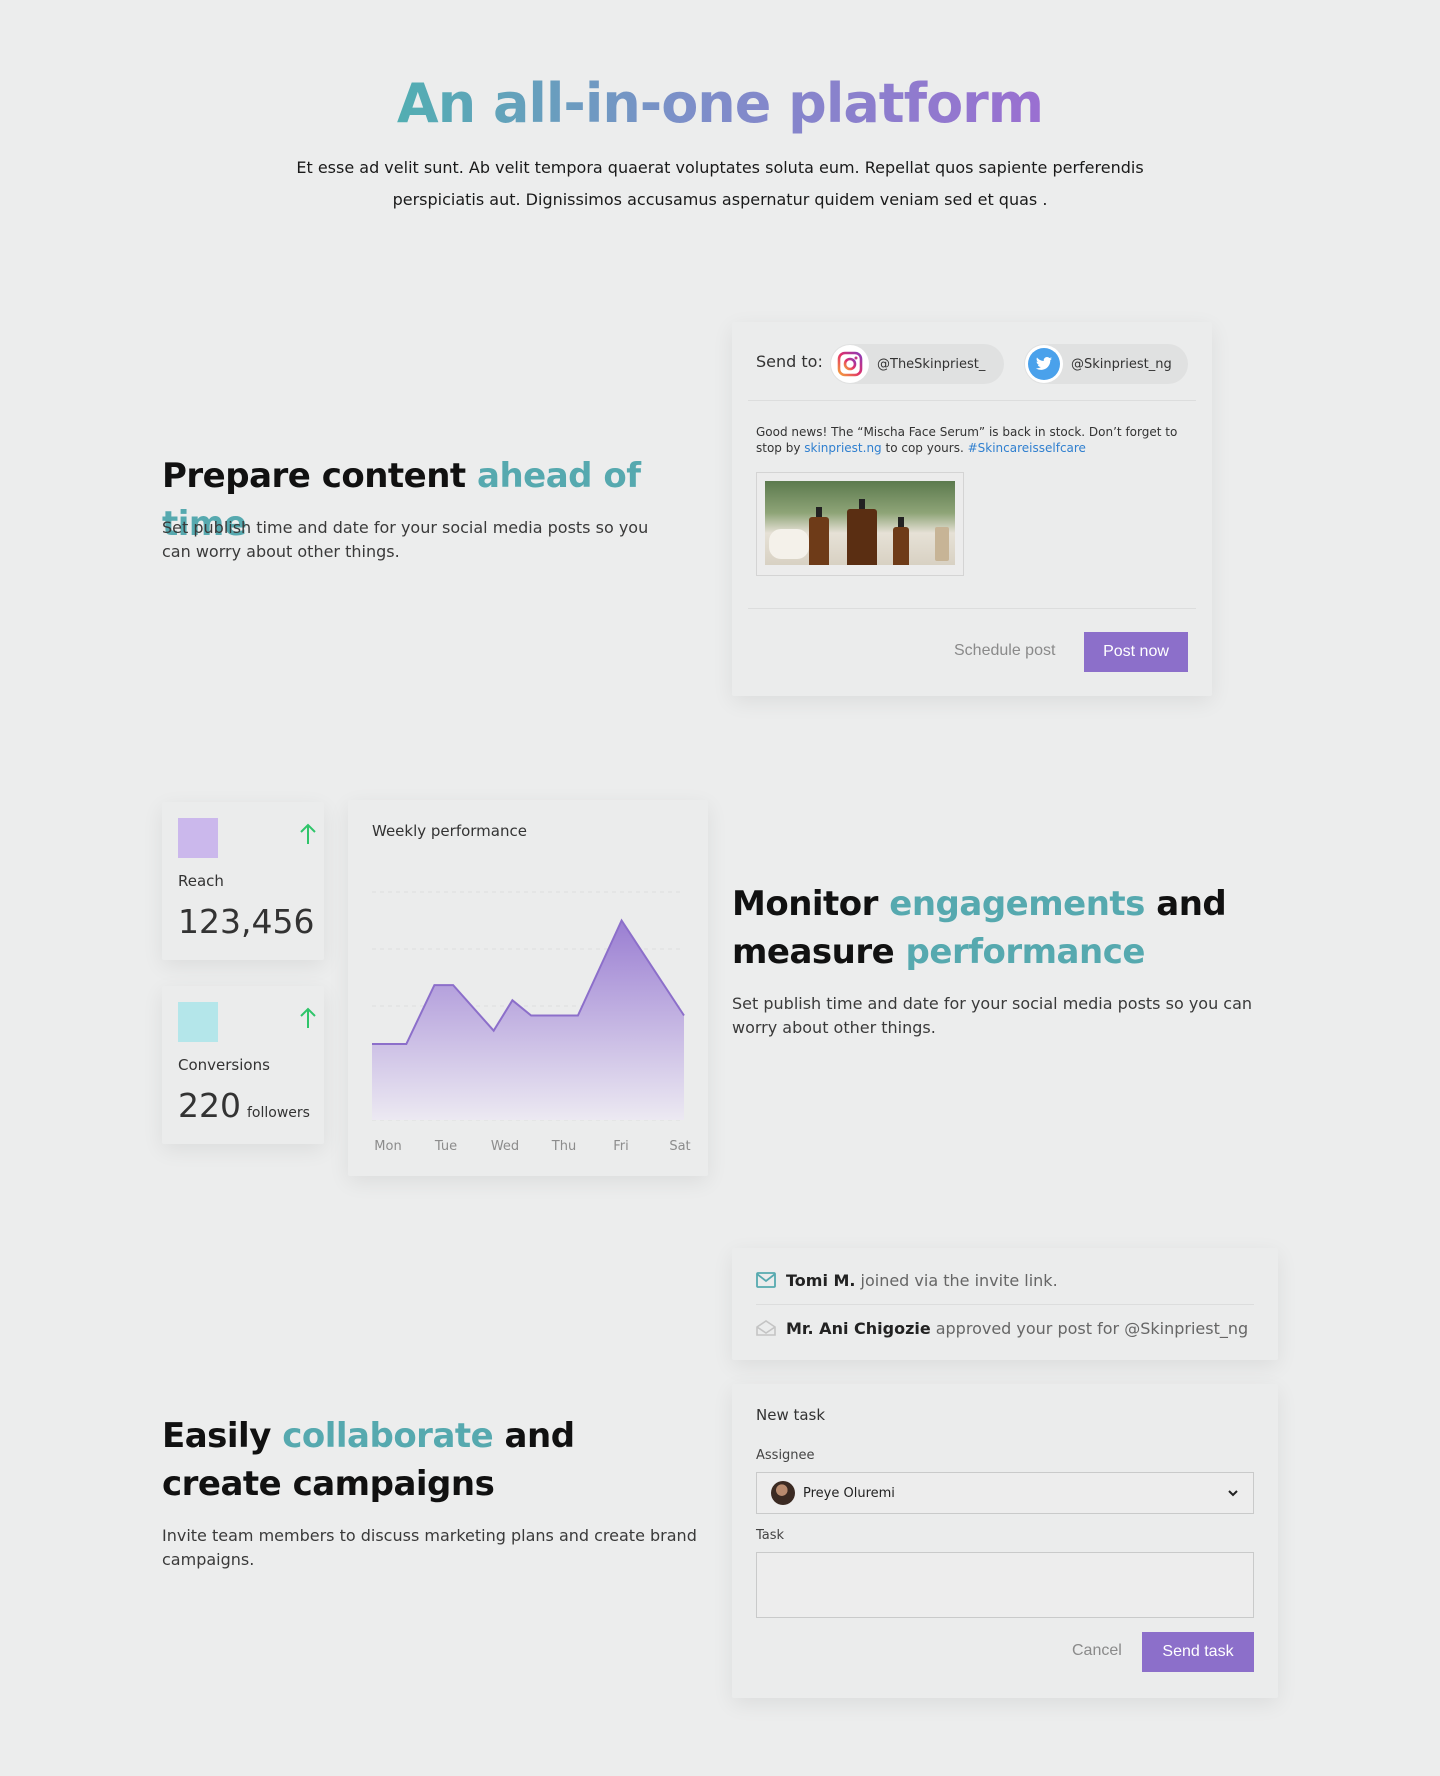 The image size is (1440, 1776). Describe the element at coordinates (198, 1022) in the screenshot. I see `conversions-swatch` at that location.